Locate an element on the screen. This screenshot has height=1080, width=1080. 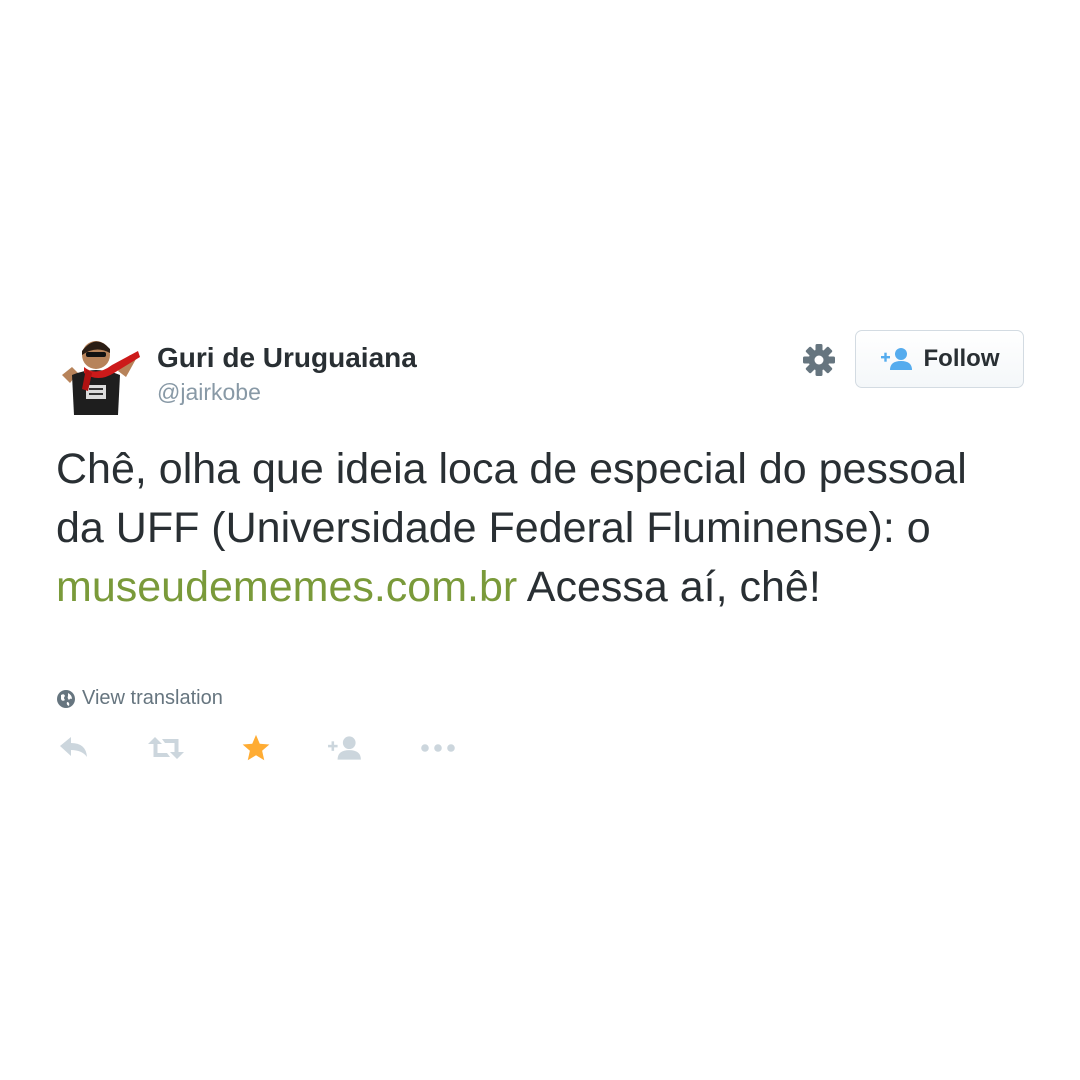
more-icon is located at coordinates (438, 748).